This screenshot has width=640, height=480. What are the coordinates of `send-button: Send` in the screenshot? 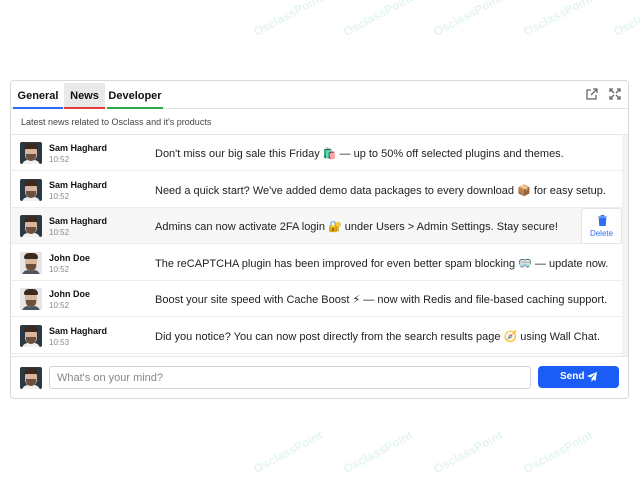 It's located at (578, 377).